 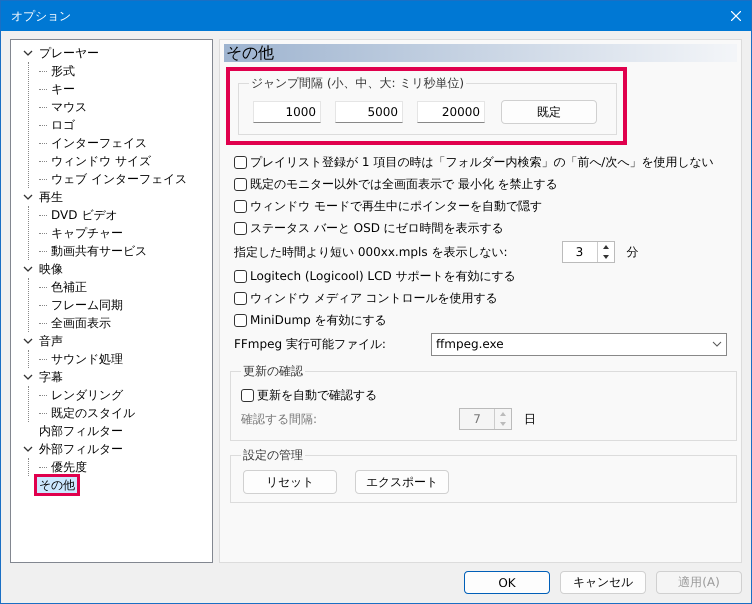 I want to click on tree-item: 映像, so click(x=51, y=269).